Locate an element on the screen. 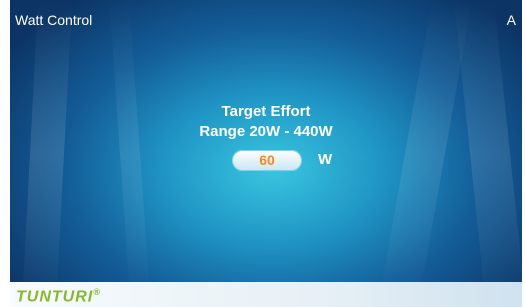 The image size is (525, 307). top-bar: Watt Control A is located at coordinates (266, 14).